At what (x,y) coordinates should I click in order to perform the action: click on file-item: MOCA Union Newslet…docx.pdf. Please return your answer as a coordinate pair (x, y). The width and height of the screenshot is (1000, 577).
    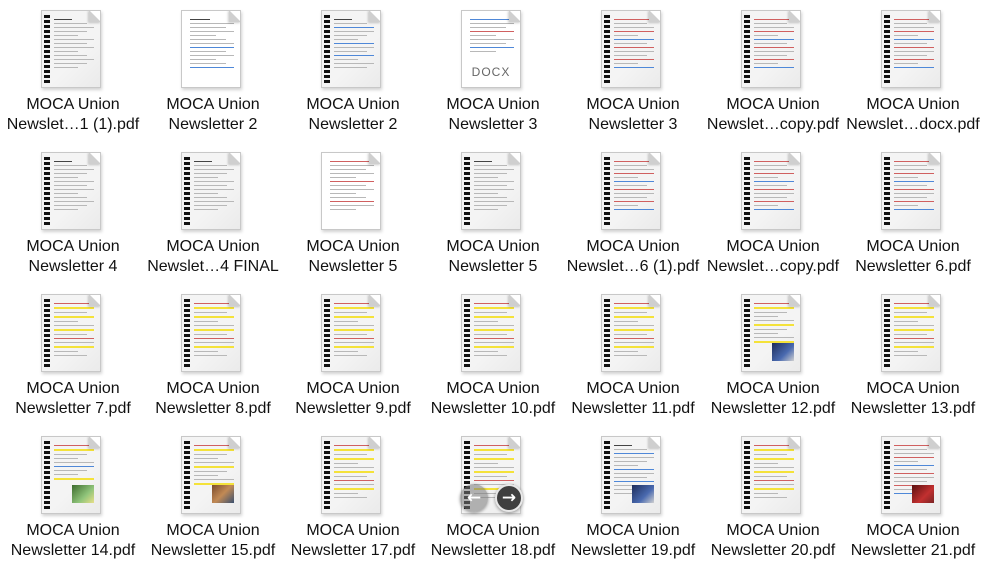
    Looking at the image, I should click on (913, 74).